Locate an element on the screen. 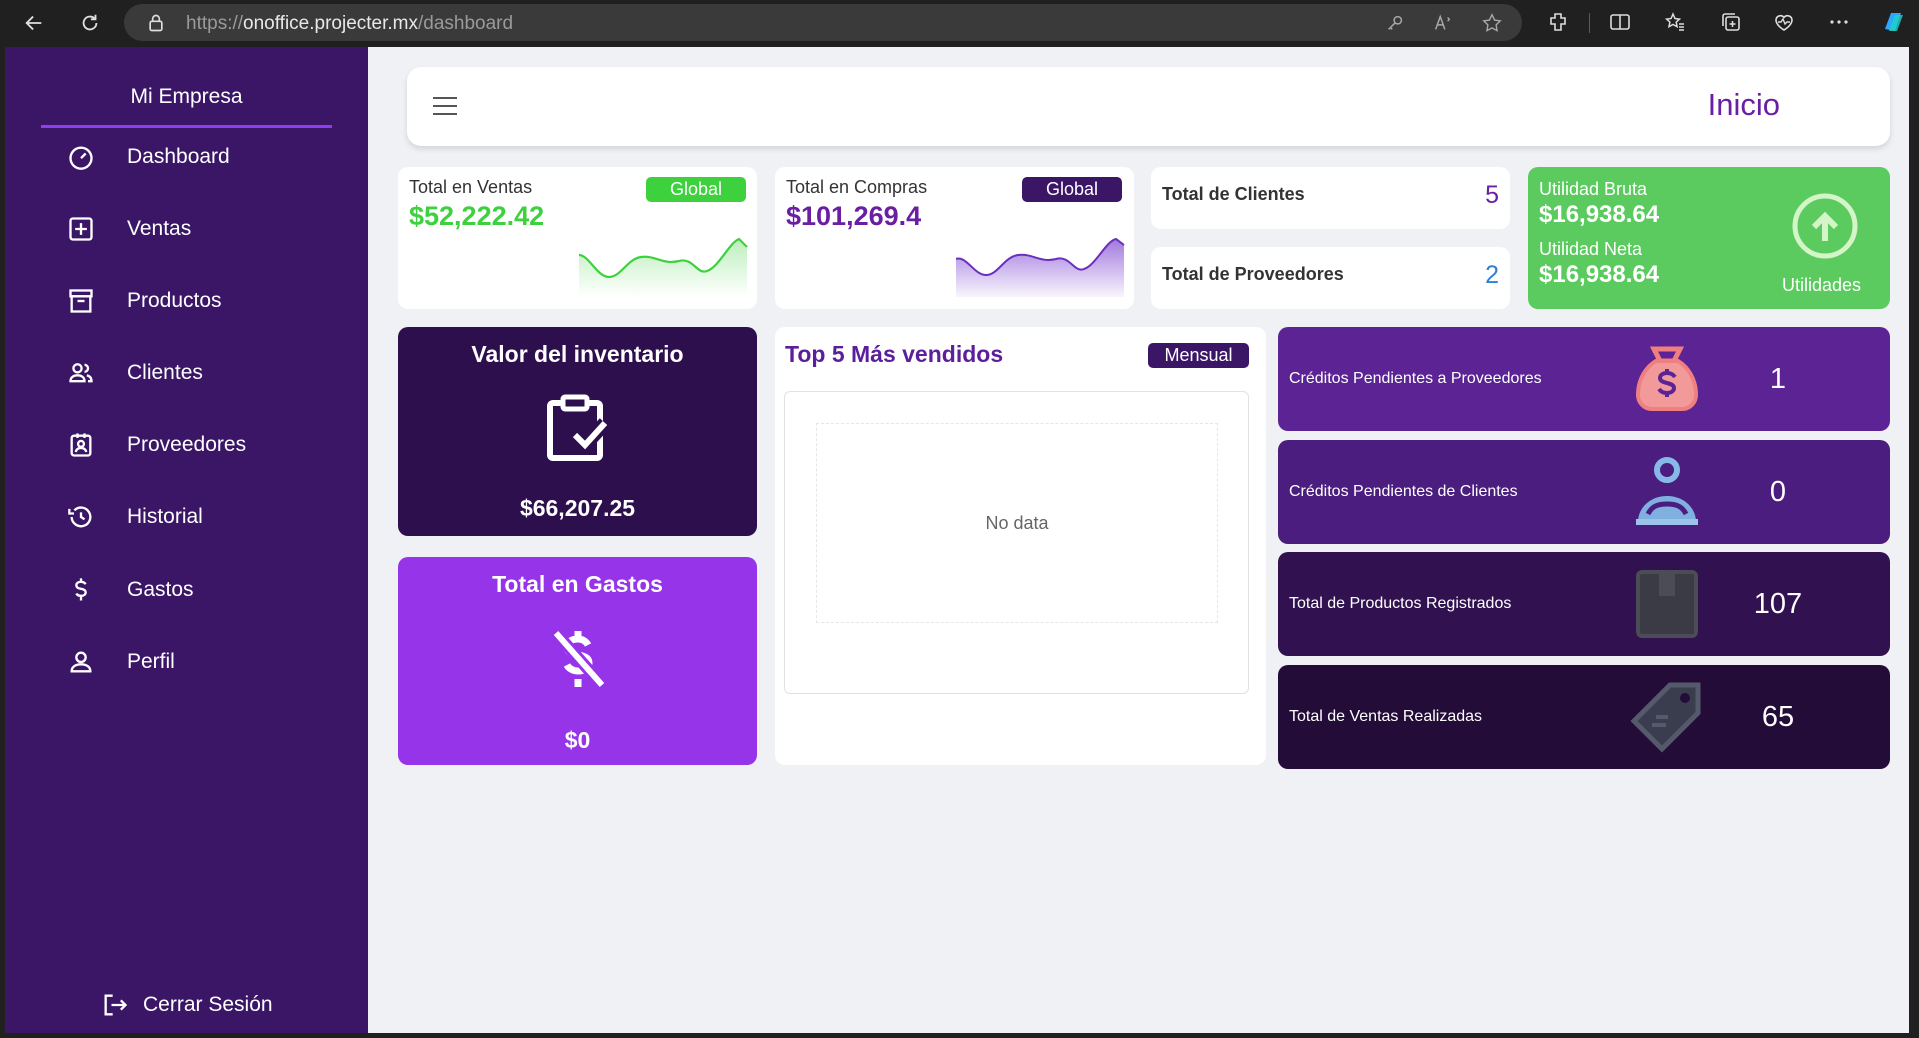 The width and height of the screenshot is (1919, 1038). reload-button is located at coordinates (90, 23).